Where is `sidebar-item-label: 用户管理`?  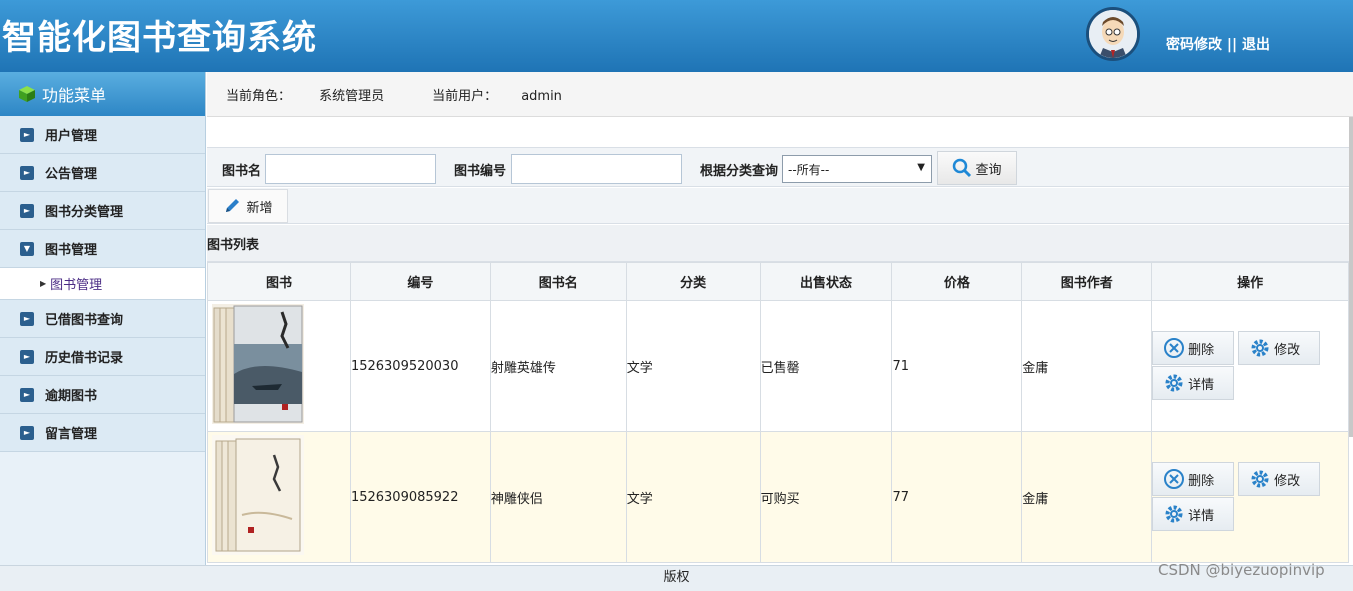 sidebar-item-label: 用户管理 is located at coordinates (71, 136).